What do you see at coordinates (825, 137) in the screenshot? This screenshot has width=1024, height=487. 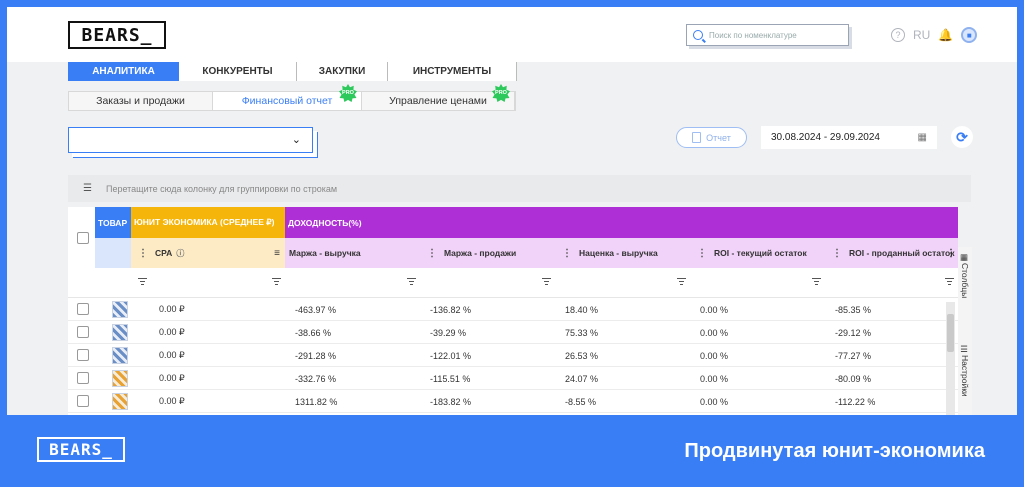 I see `date-range-value: 30.08.2024 - 29.09.2024` at bounding box center [825, 137].